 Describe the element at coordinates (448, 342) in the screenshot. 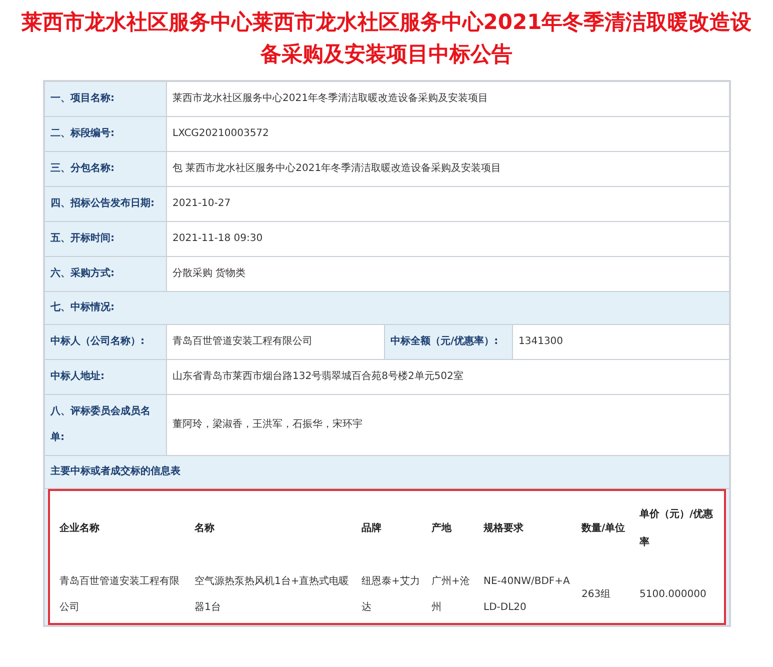

I see `field-label: 中标全额（元/优惠率）:` at that location.